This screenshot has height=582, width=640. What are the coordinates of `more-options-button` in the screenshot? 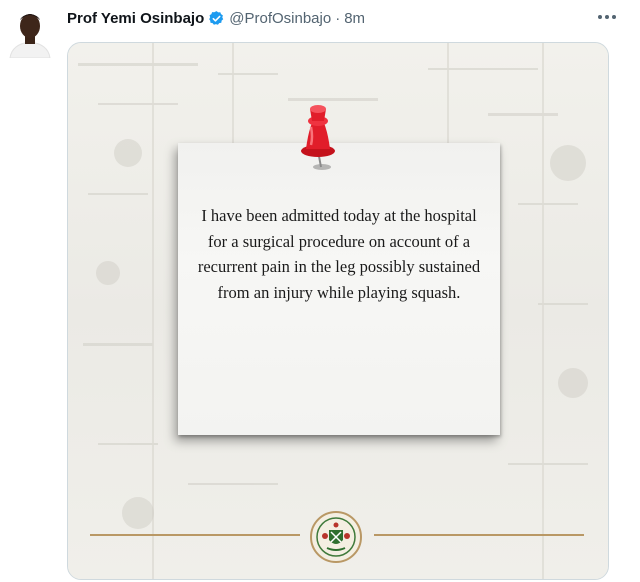 It's located at (607, 17).